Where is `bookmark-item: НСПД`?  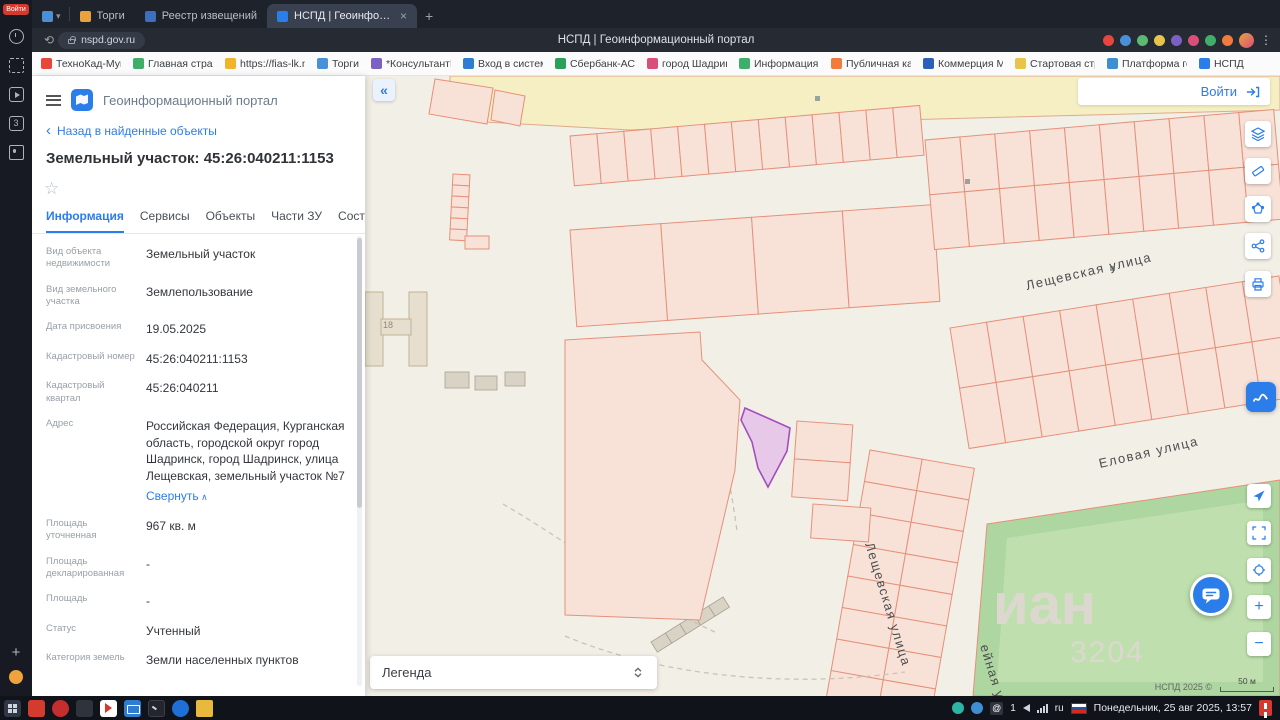
bookmark-item: НСПД is located at coordinates (1221, 64).